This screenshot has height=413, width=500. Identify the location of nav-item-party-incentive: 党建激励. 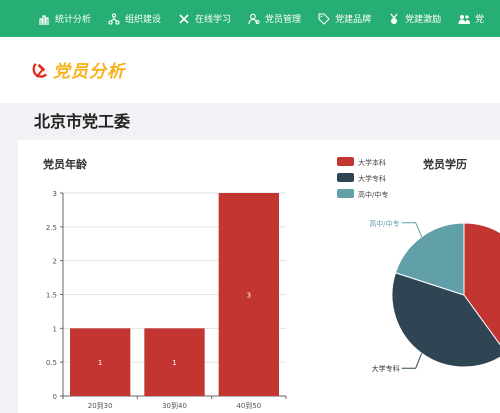
(414, 18).